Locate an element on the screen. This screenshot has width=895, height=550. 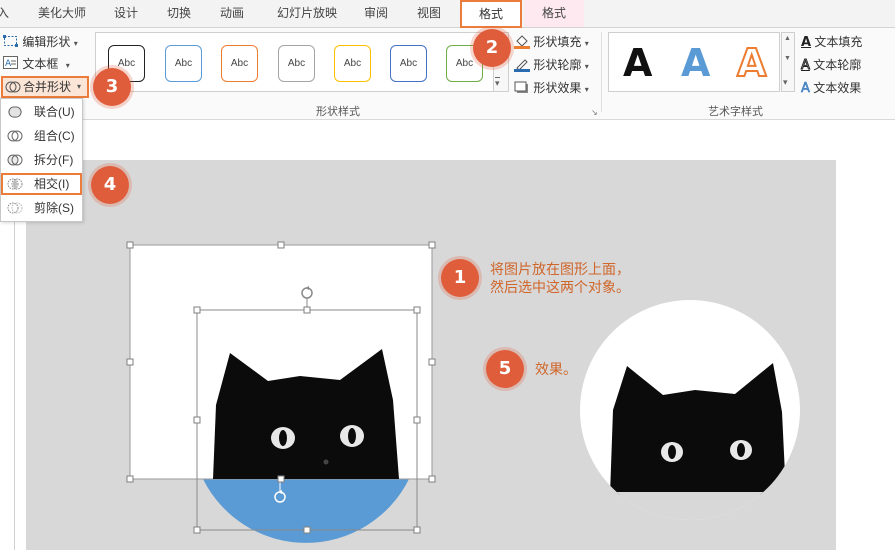
step-badge-3: 3 is located at coordinates (112, 87).